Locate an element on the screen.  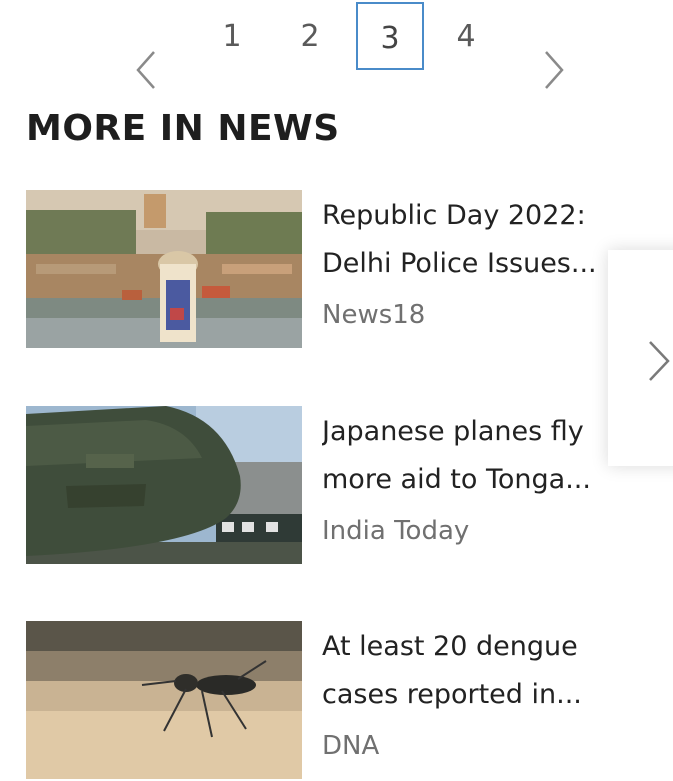
carousel-next-button is located at coordinates (659, 361).